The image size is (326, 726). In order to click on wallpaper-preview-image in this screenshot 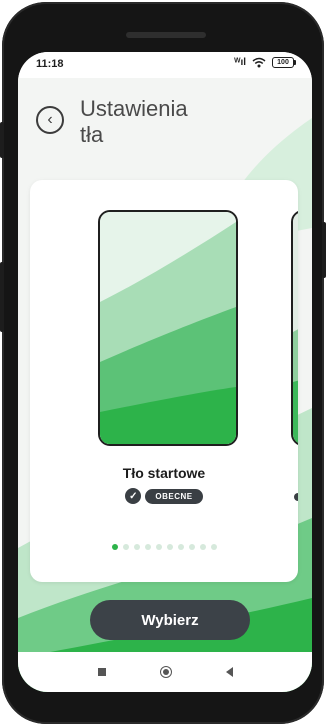, I will do `click(168, 328)`.